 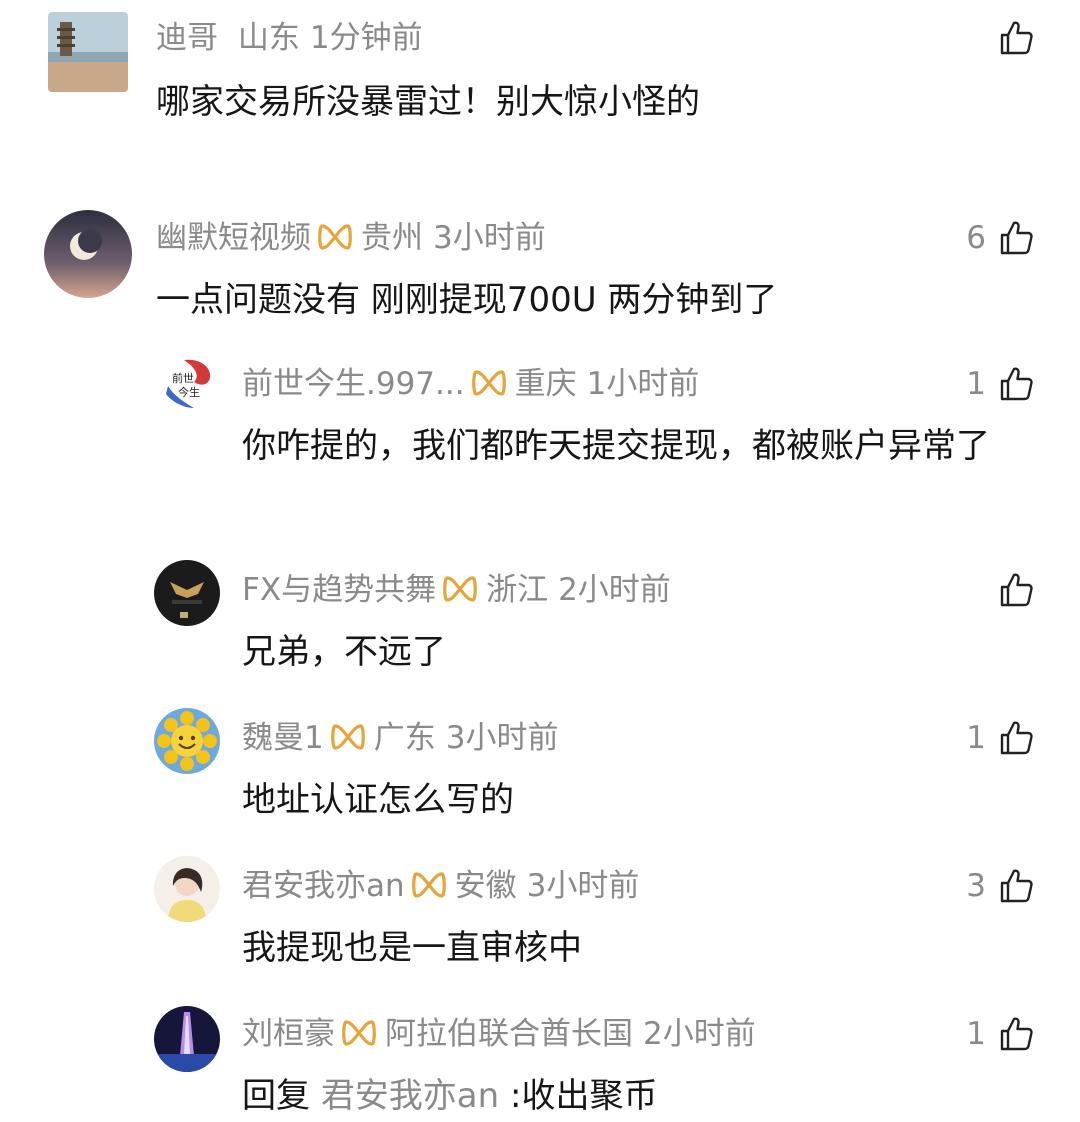 What do you see at coordinates (643, 384) in the screenshot?
I see `timestamp: 1小时前` at bounding box center [643, 384].